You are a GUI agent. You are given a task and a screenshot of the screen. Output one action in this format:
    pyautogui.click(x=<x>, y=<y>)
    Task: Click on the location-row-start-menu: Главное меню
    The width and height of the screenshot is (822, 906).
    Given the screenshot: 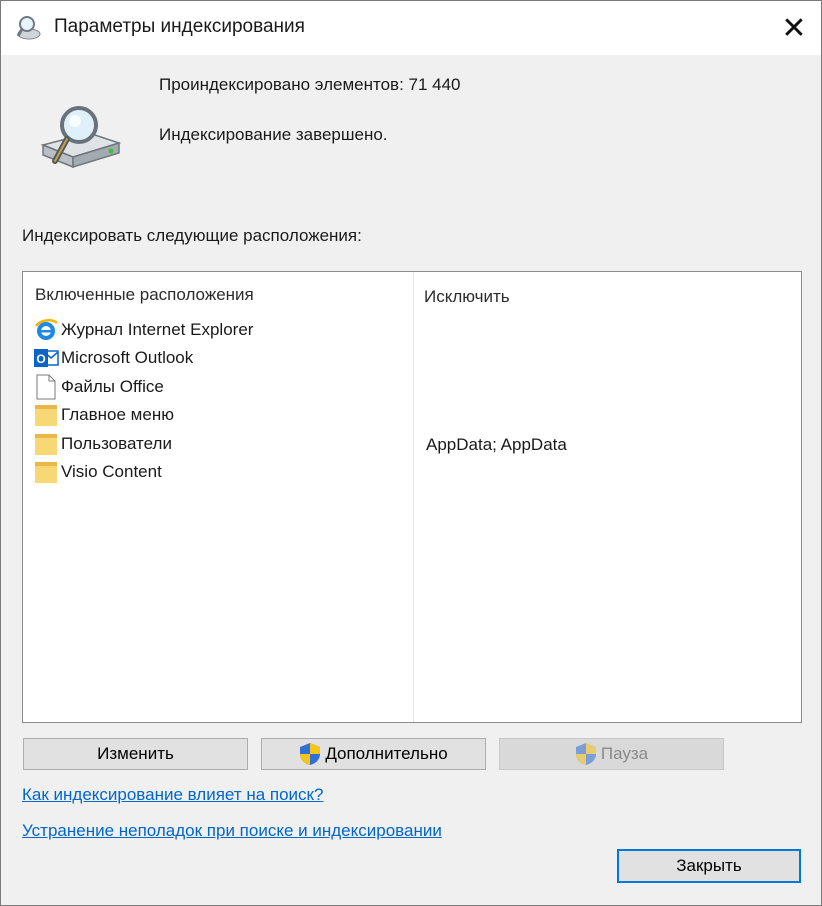 What is the action you would take?
    pyautogui.click(x=103, y=415)
    